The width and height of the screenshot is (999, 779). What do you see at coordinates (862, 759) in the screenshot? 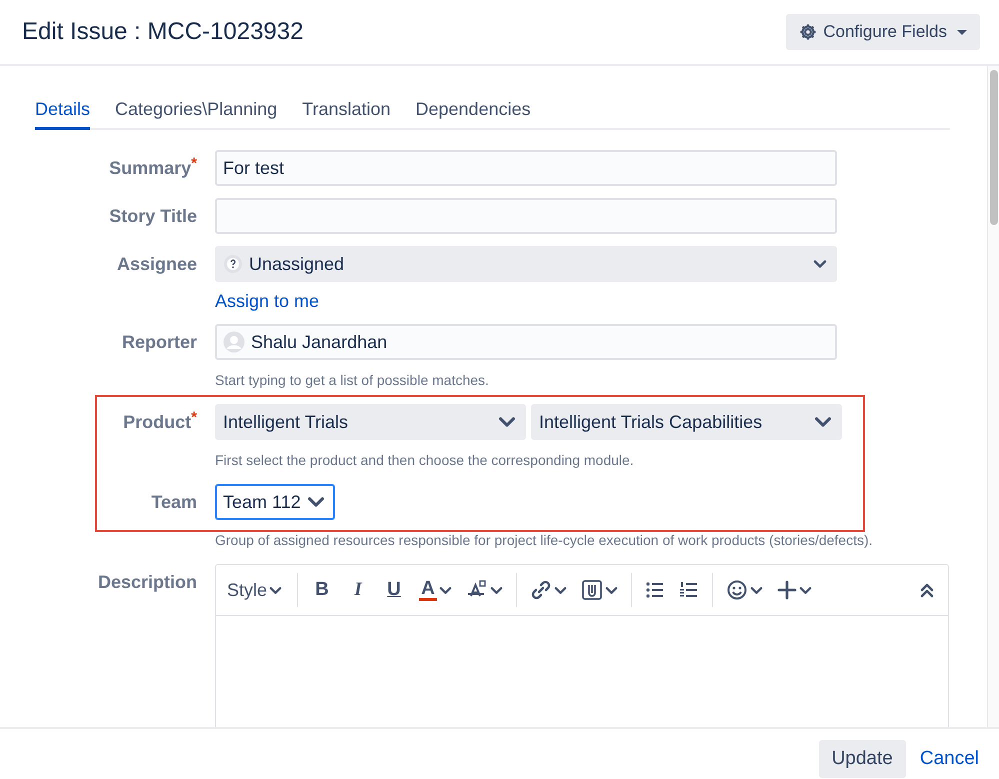
I see `update-button: Update` at bounding box center [862, 759].